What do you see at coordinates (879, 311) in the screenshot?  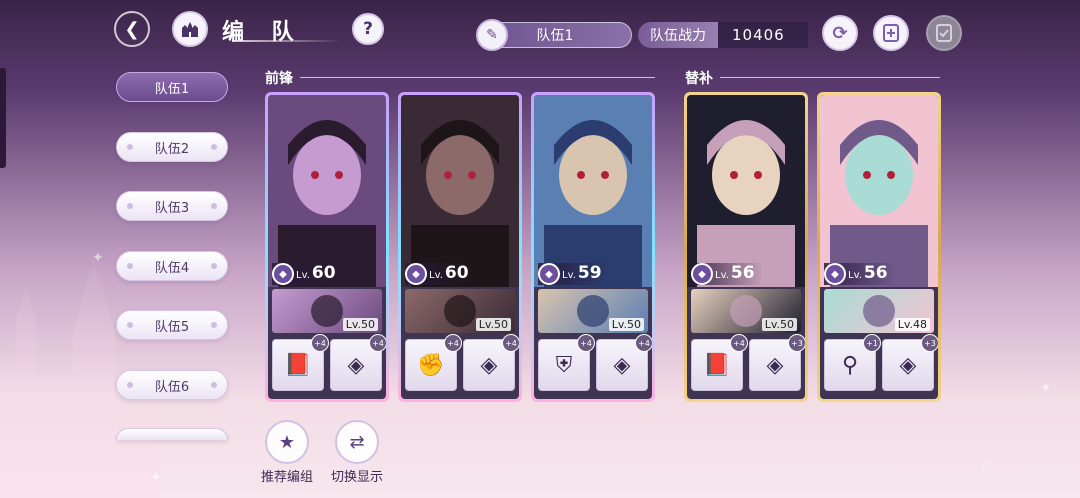 I see `partner-portrait: Lv.48` at bounding box center [879, 311].